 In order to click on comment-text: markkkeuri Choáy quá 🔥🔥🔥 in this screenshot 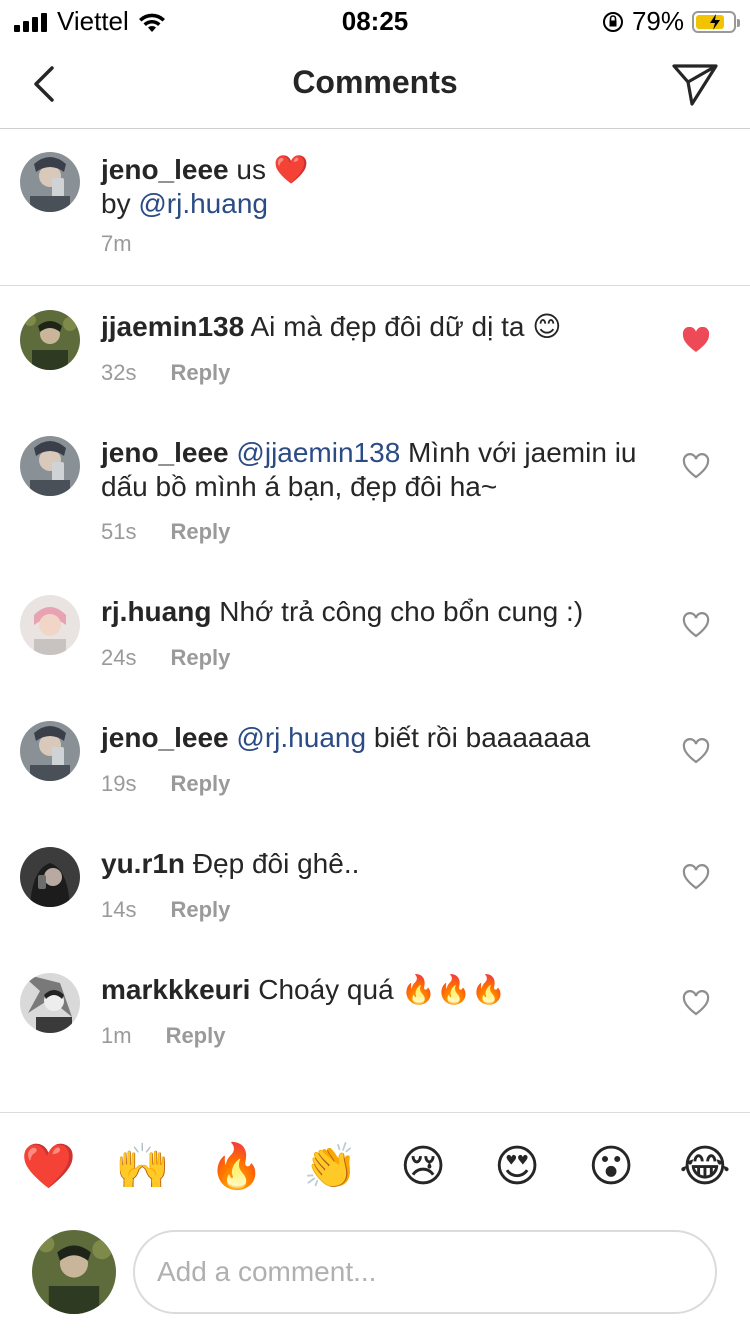, I will do `click(381, 990)`.